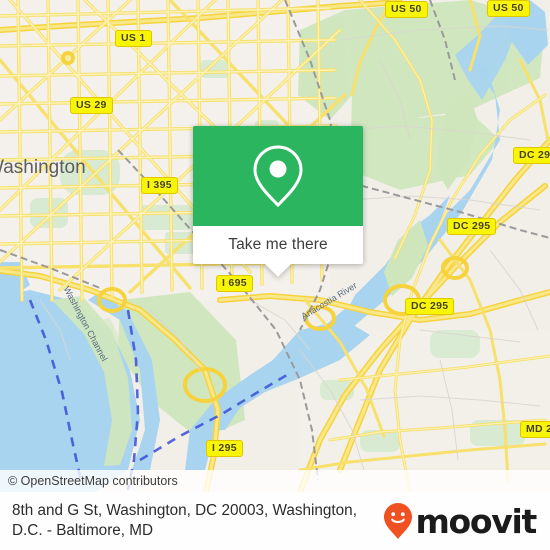 The width and height of the screenshot is (550, 550). I want to click on callout-marker-panel, so click(278, 176).